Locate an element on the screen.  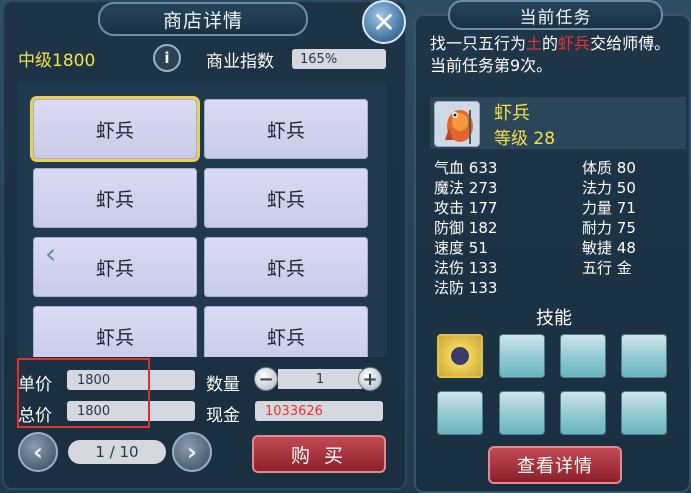
stat-value: 50 is located at coordinates (626, 188).